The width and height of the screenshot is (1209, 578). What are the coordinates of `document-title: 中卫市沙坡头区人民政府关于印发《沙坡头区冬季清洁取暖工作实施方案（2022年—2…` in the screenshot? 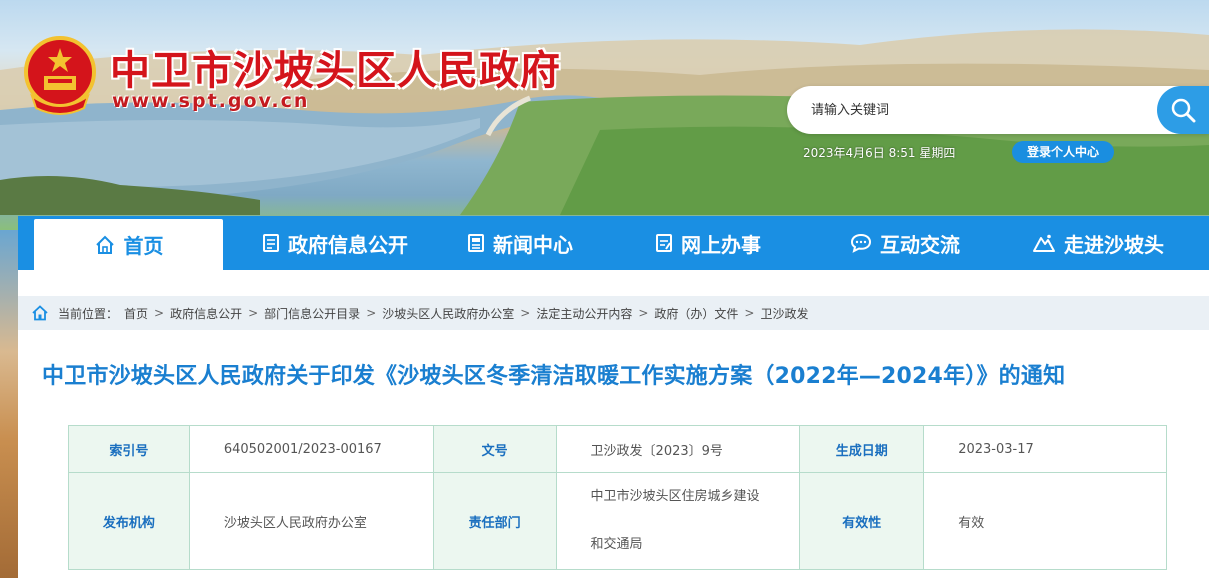 It's located at (554, 376).